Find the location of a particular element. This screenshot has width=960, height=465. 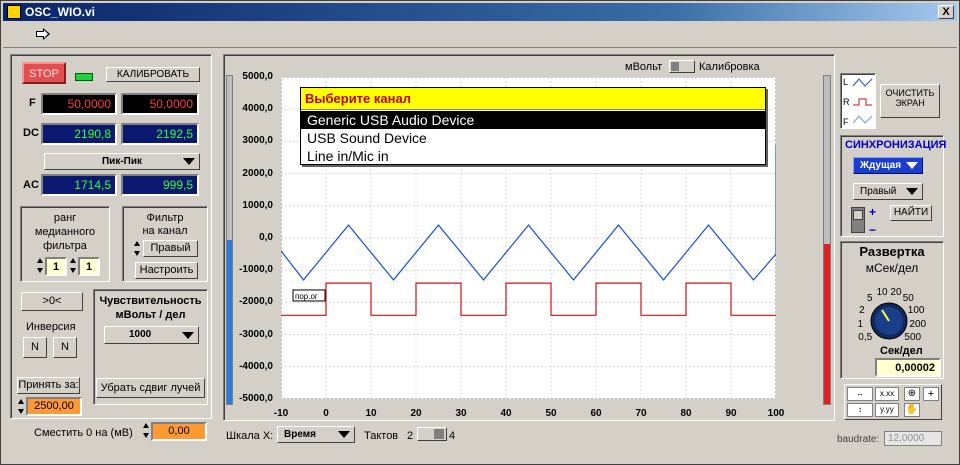

sync-level-slider is located at coordinates (858, 220).